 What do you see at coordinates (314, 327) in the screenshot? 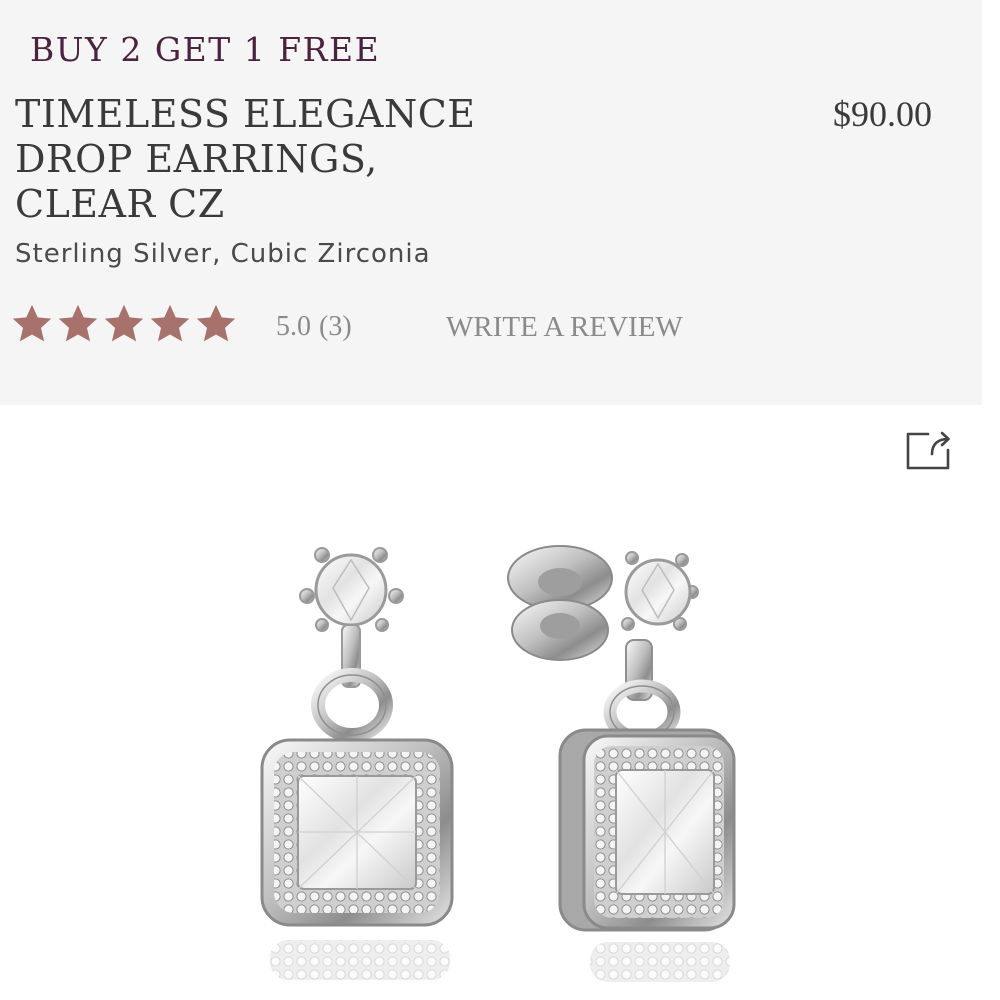
I see `rating-summary: 5.0 (3)` at bounding box center [314, 327].